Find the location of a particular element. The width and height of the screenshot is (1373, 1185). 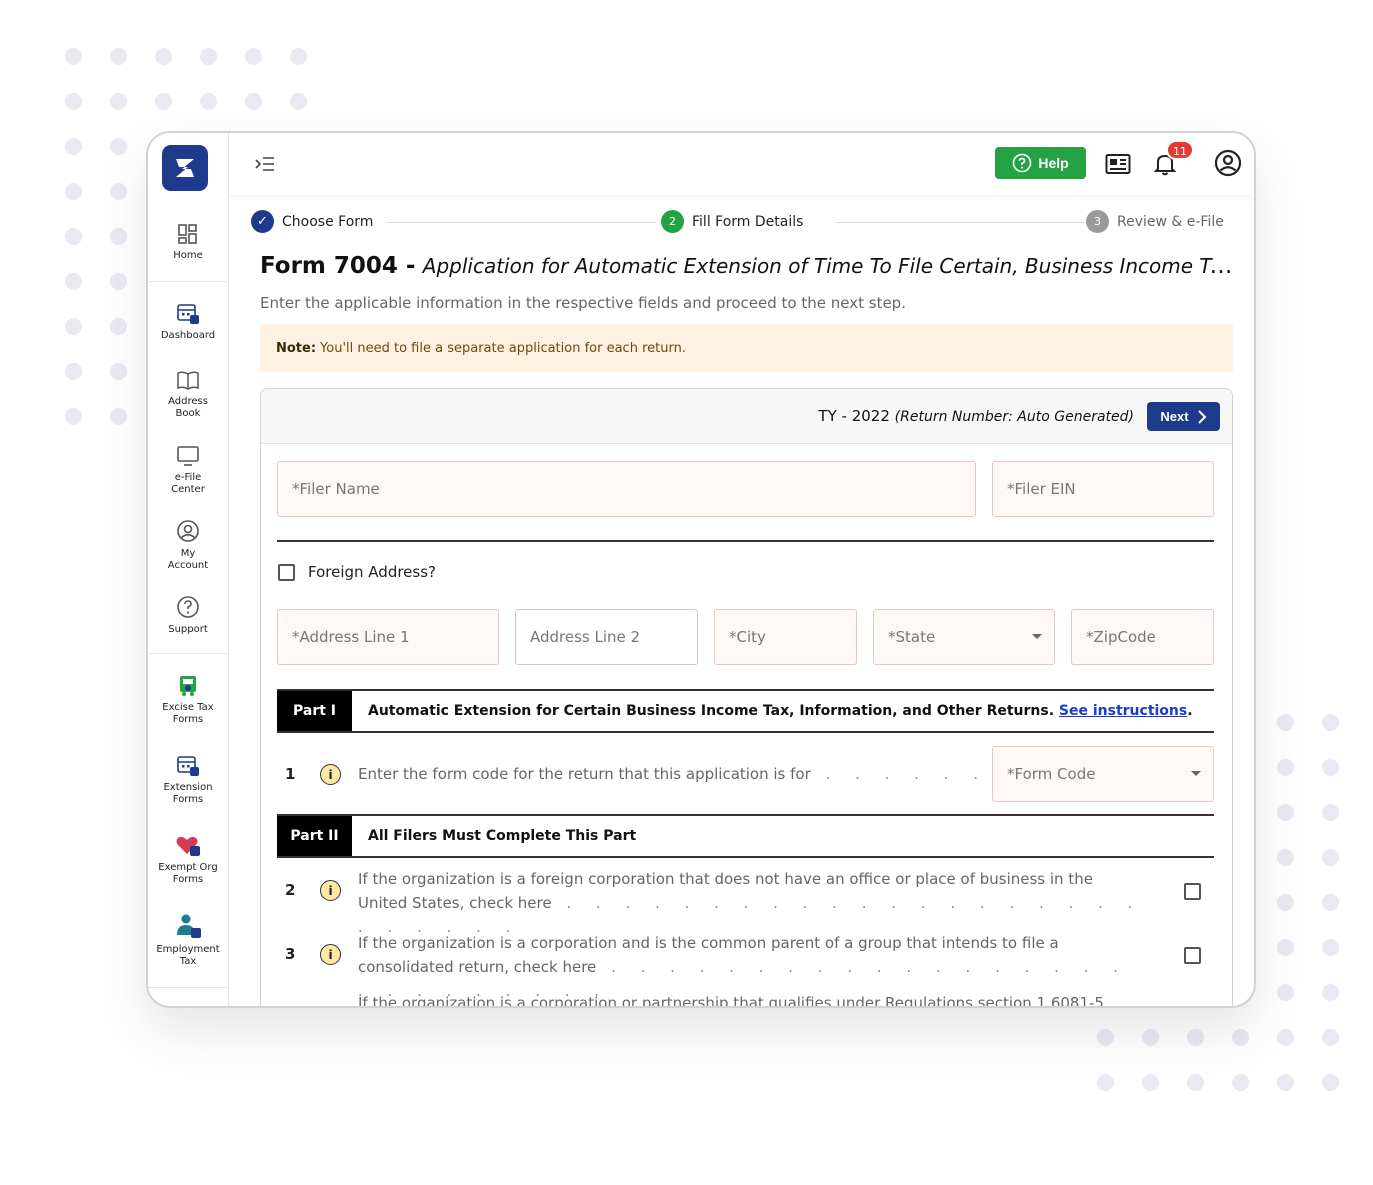

see-instructions-link: See instructions is located at coordinates (1123, 711).